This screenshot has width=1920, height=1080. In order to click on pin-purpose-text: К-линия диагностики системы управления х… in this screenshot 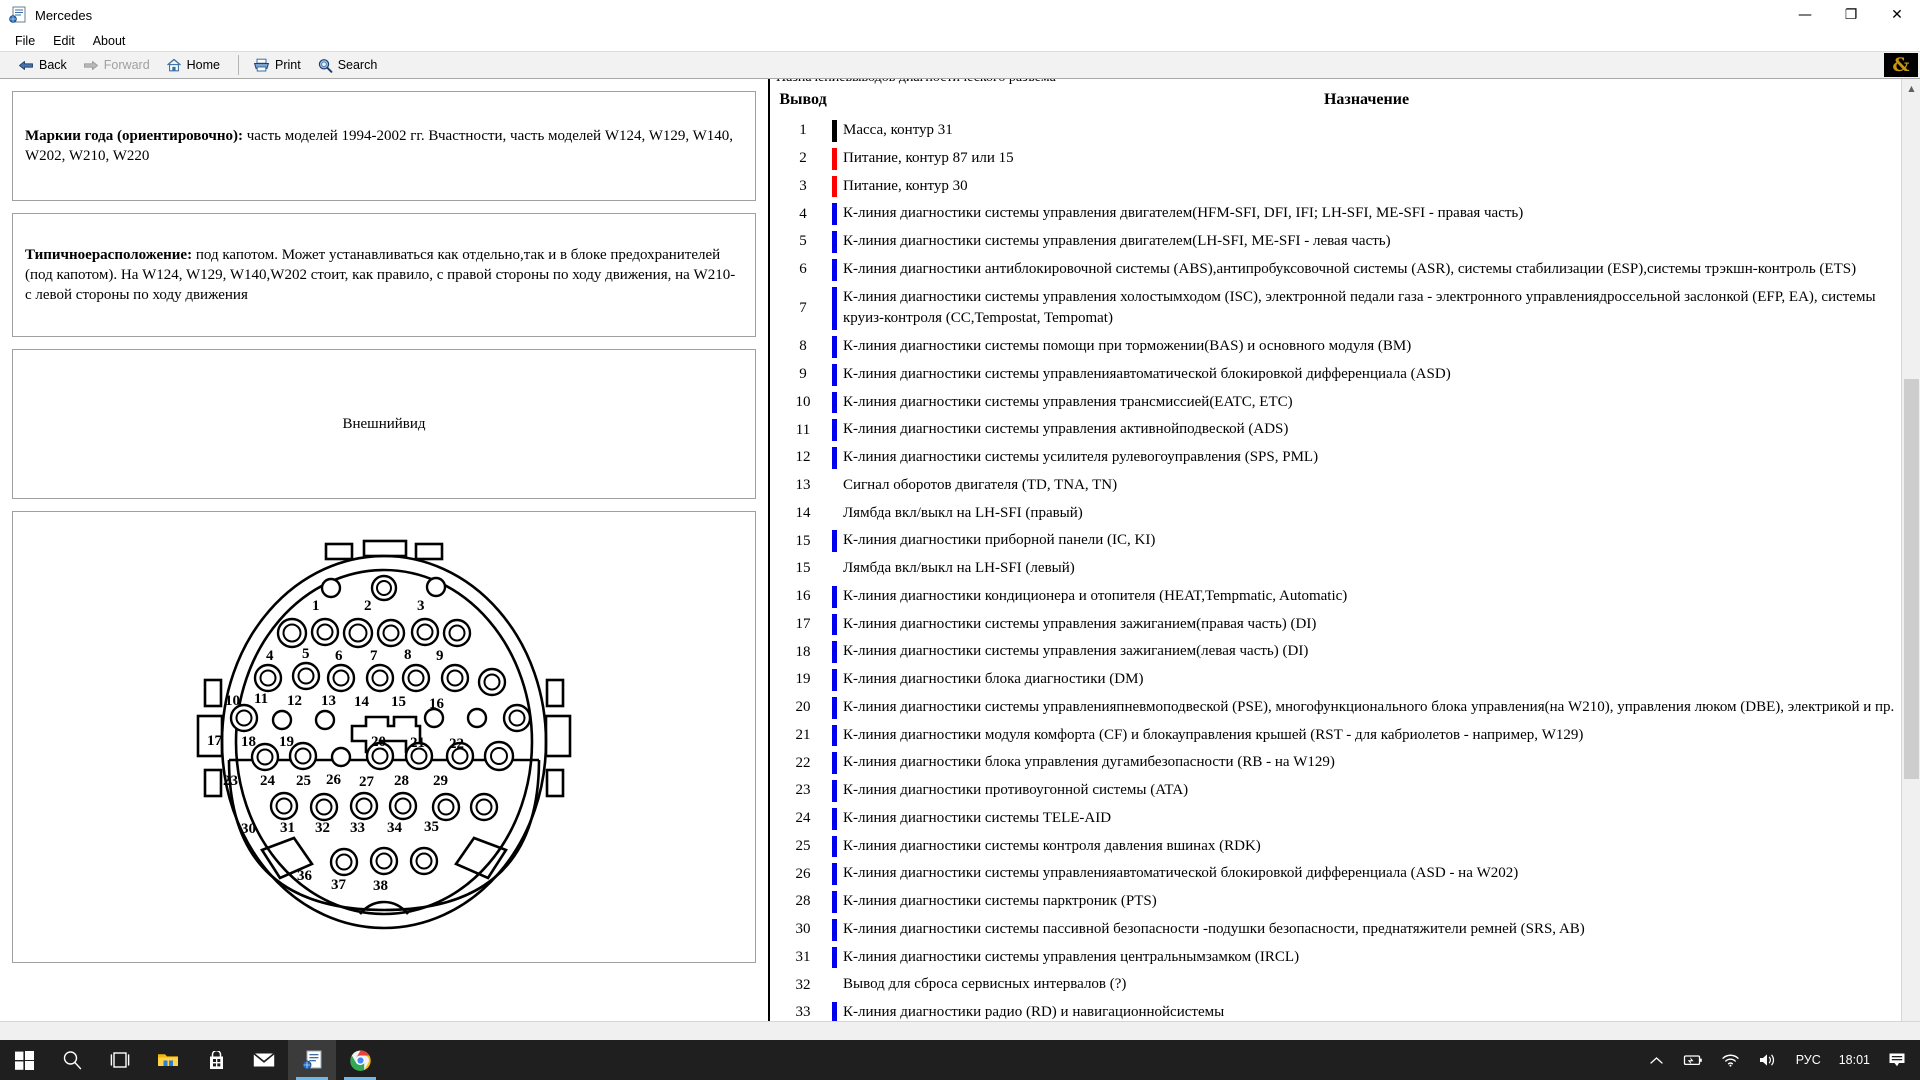, I will do `click(1359, 307)`.